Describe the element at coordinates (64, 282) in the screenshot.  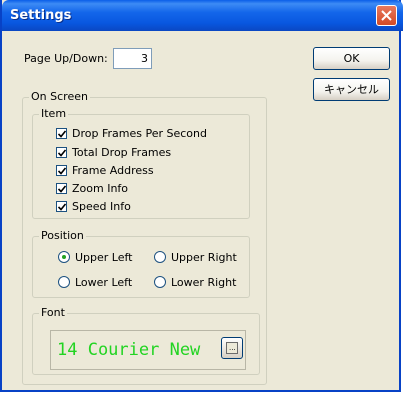
I see `radio-lower-left` at that location.